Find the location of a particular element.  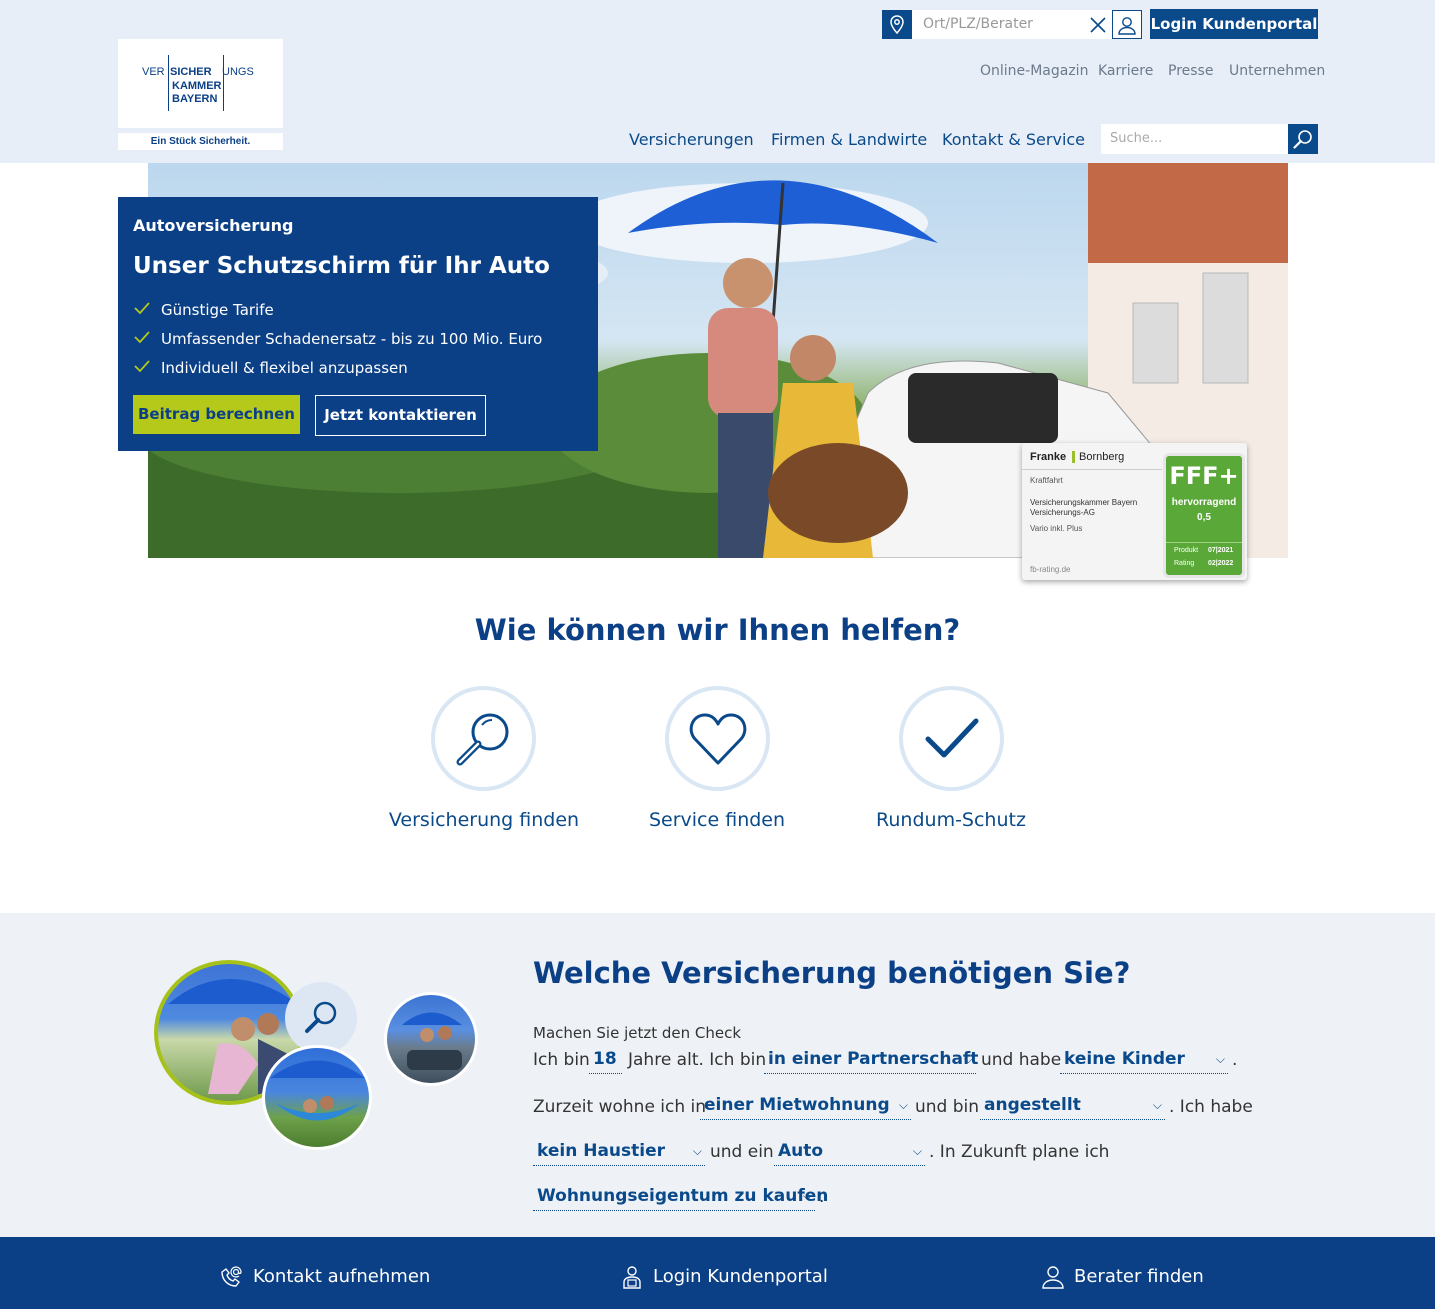

children-value: keine Kinder is located at coordinates (1124, 1059).